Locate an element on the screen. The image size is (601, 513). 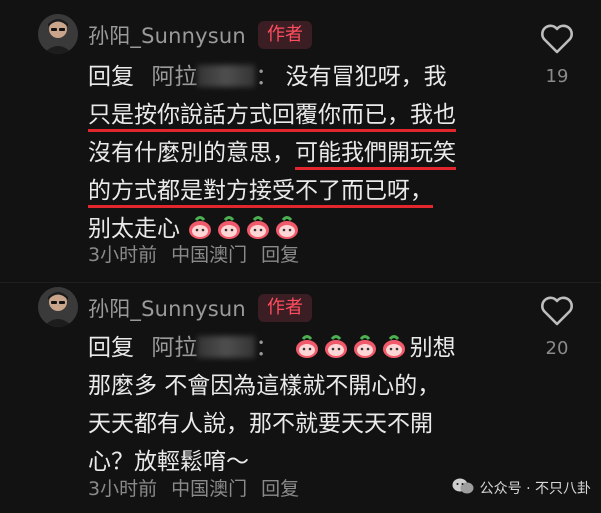
comment-line: 没有冒犯呀，我 is located at coordinates (366, 77).